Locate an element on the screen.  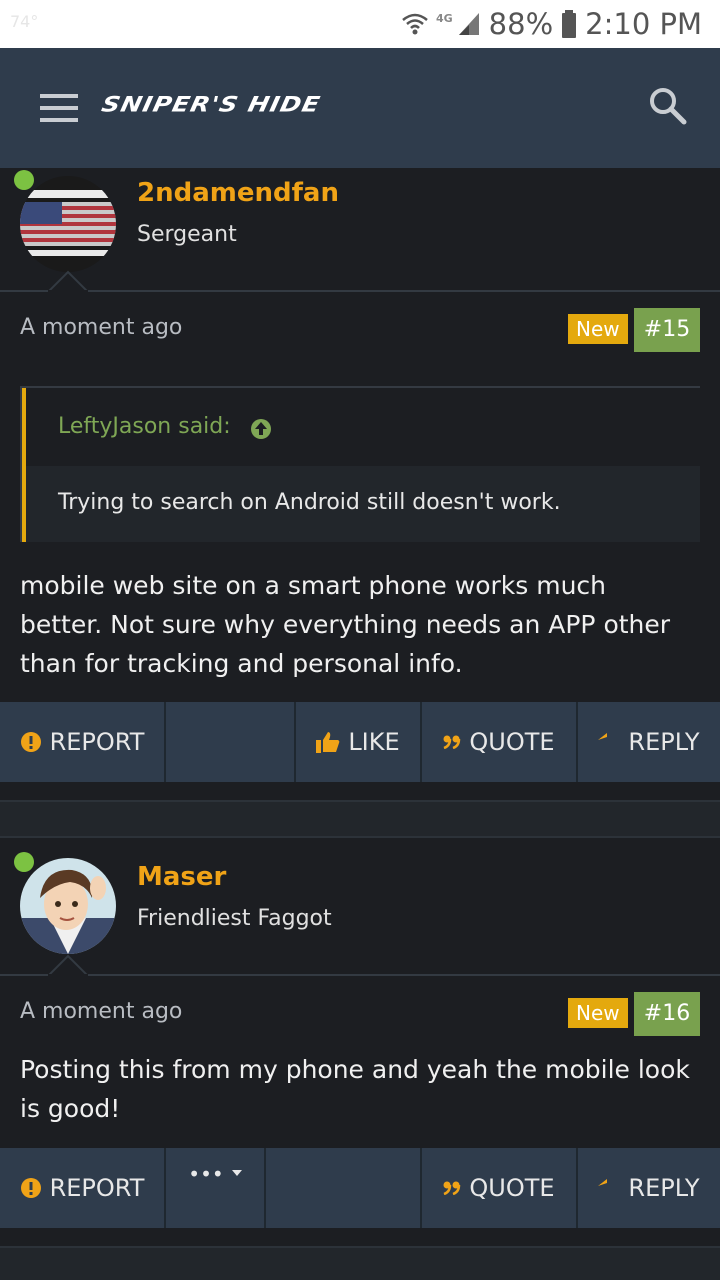
post-number-badge: #16 is located at coordinates (667, 1014).